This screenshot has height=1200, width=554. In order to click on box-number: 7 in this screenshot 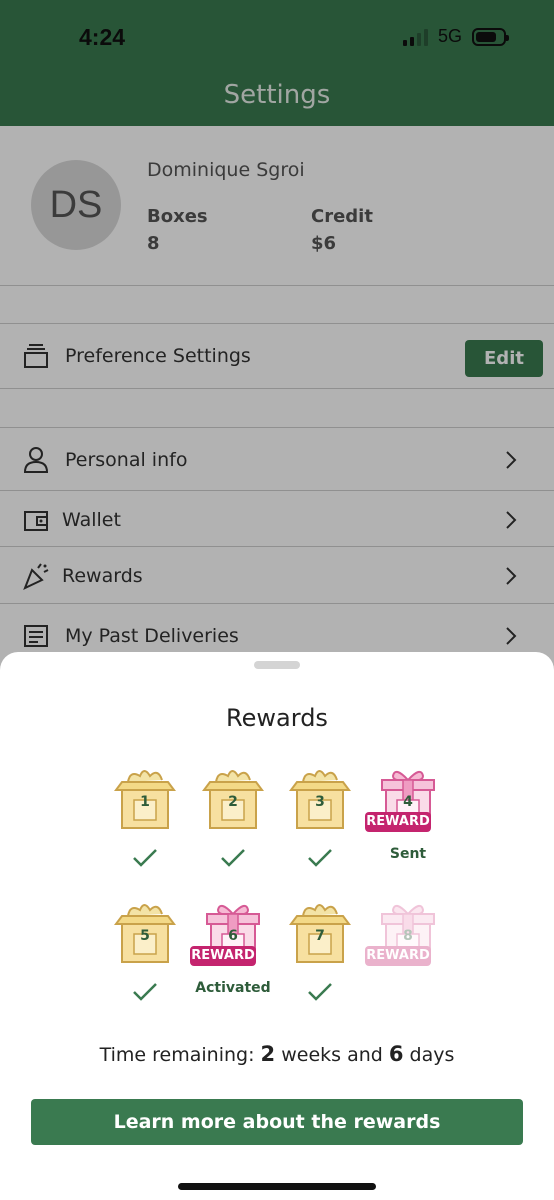, I will do `click(320, 936)`.